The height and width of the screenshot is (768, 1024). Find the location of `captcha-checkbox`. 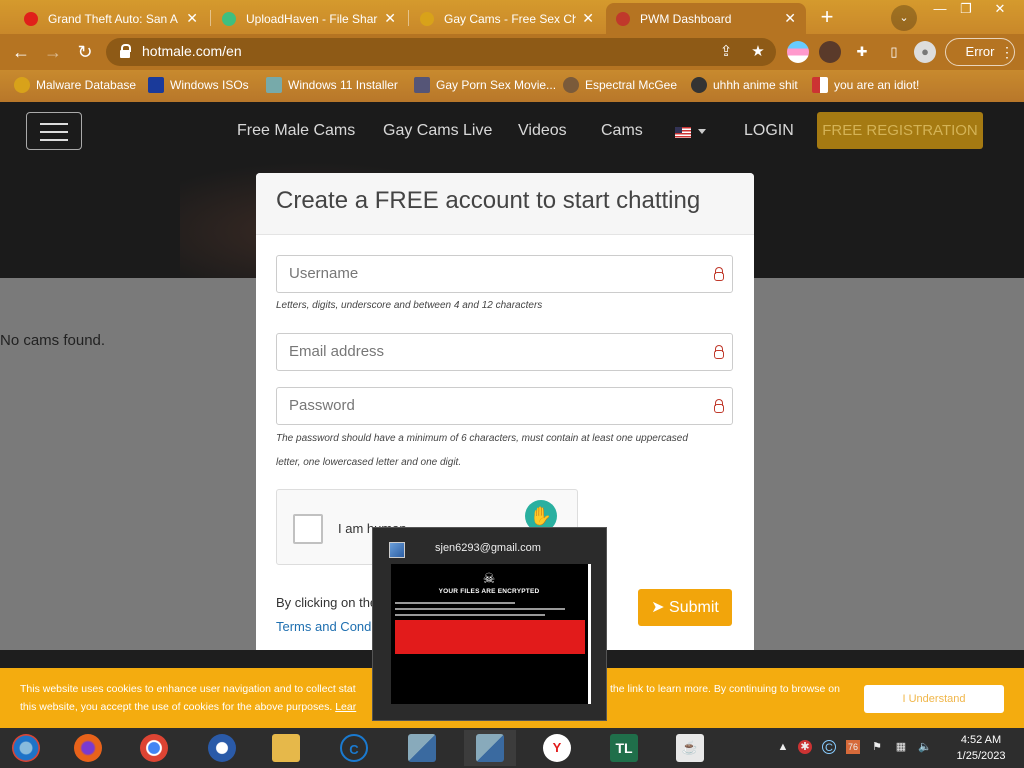

captcha-checkbox is located at coordinates (308, 529).